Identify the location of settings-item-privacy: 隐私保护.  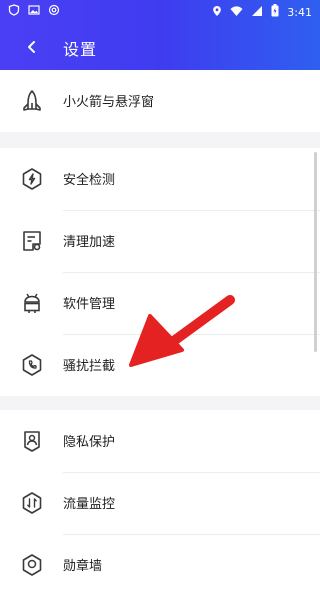
(160, 441).